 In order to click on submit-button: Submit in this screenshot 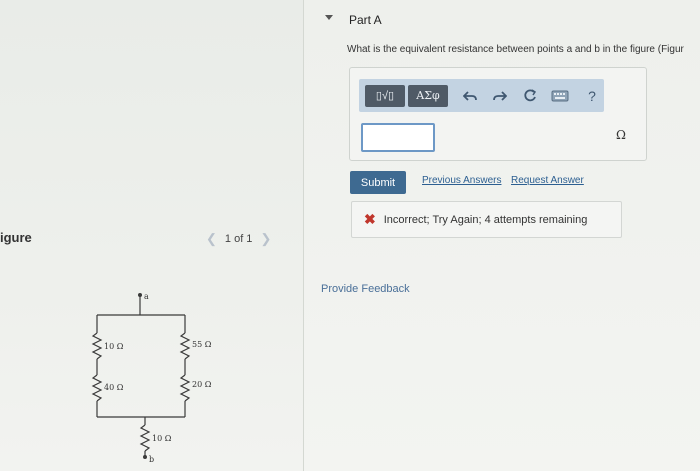, I will do `click(378, 182)`.